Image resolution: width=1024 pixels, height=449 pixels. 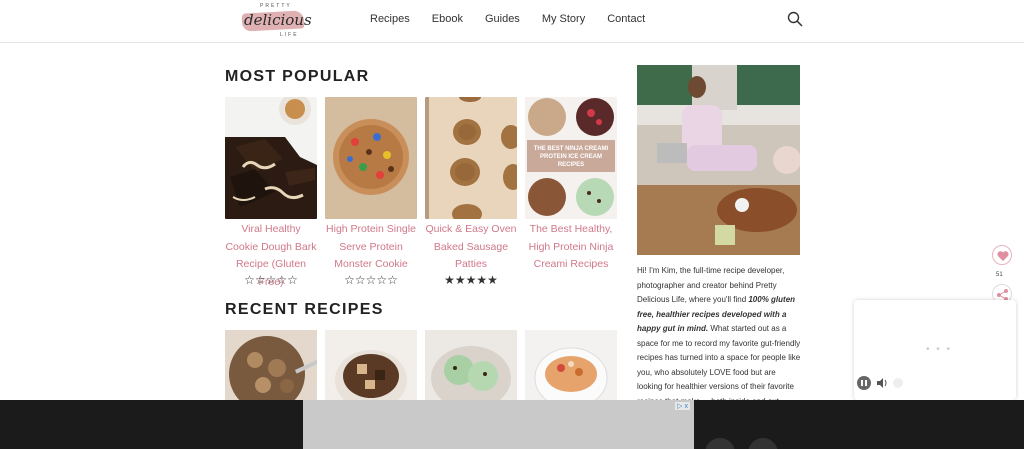 What do you see at coordinates (626, 19) in the screenshot?
I see `nav-contact: Contact` at bounding box center [626, 19].